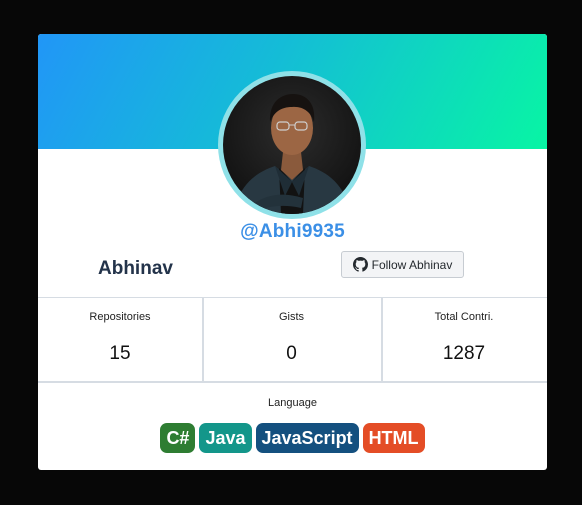  What do you see at coordinates (291, 317) in the screenshot?
I see `stat-label: Gists` at bounding box center [291, 317].